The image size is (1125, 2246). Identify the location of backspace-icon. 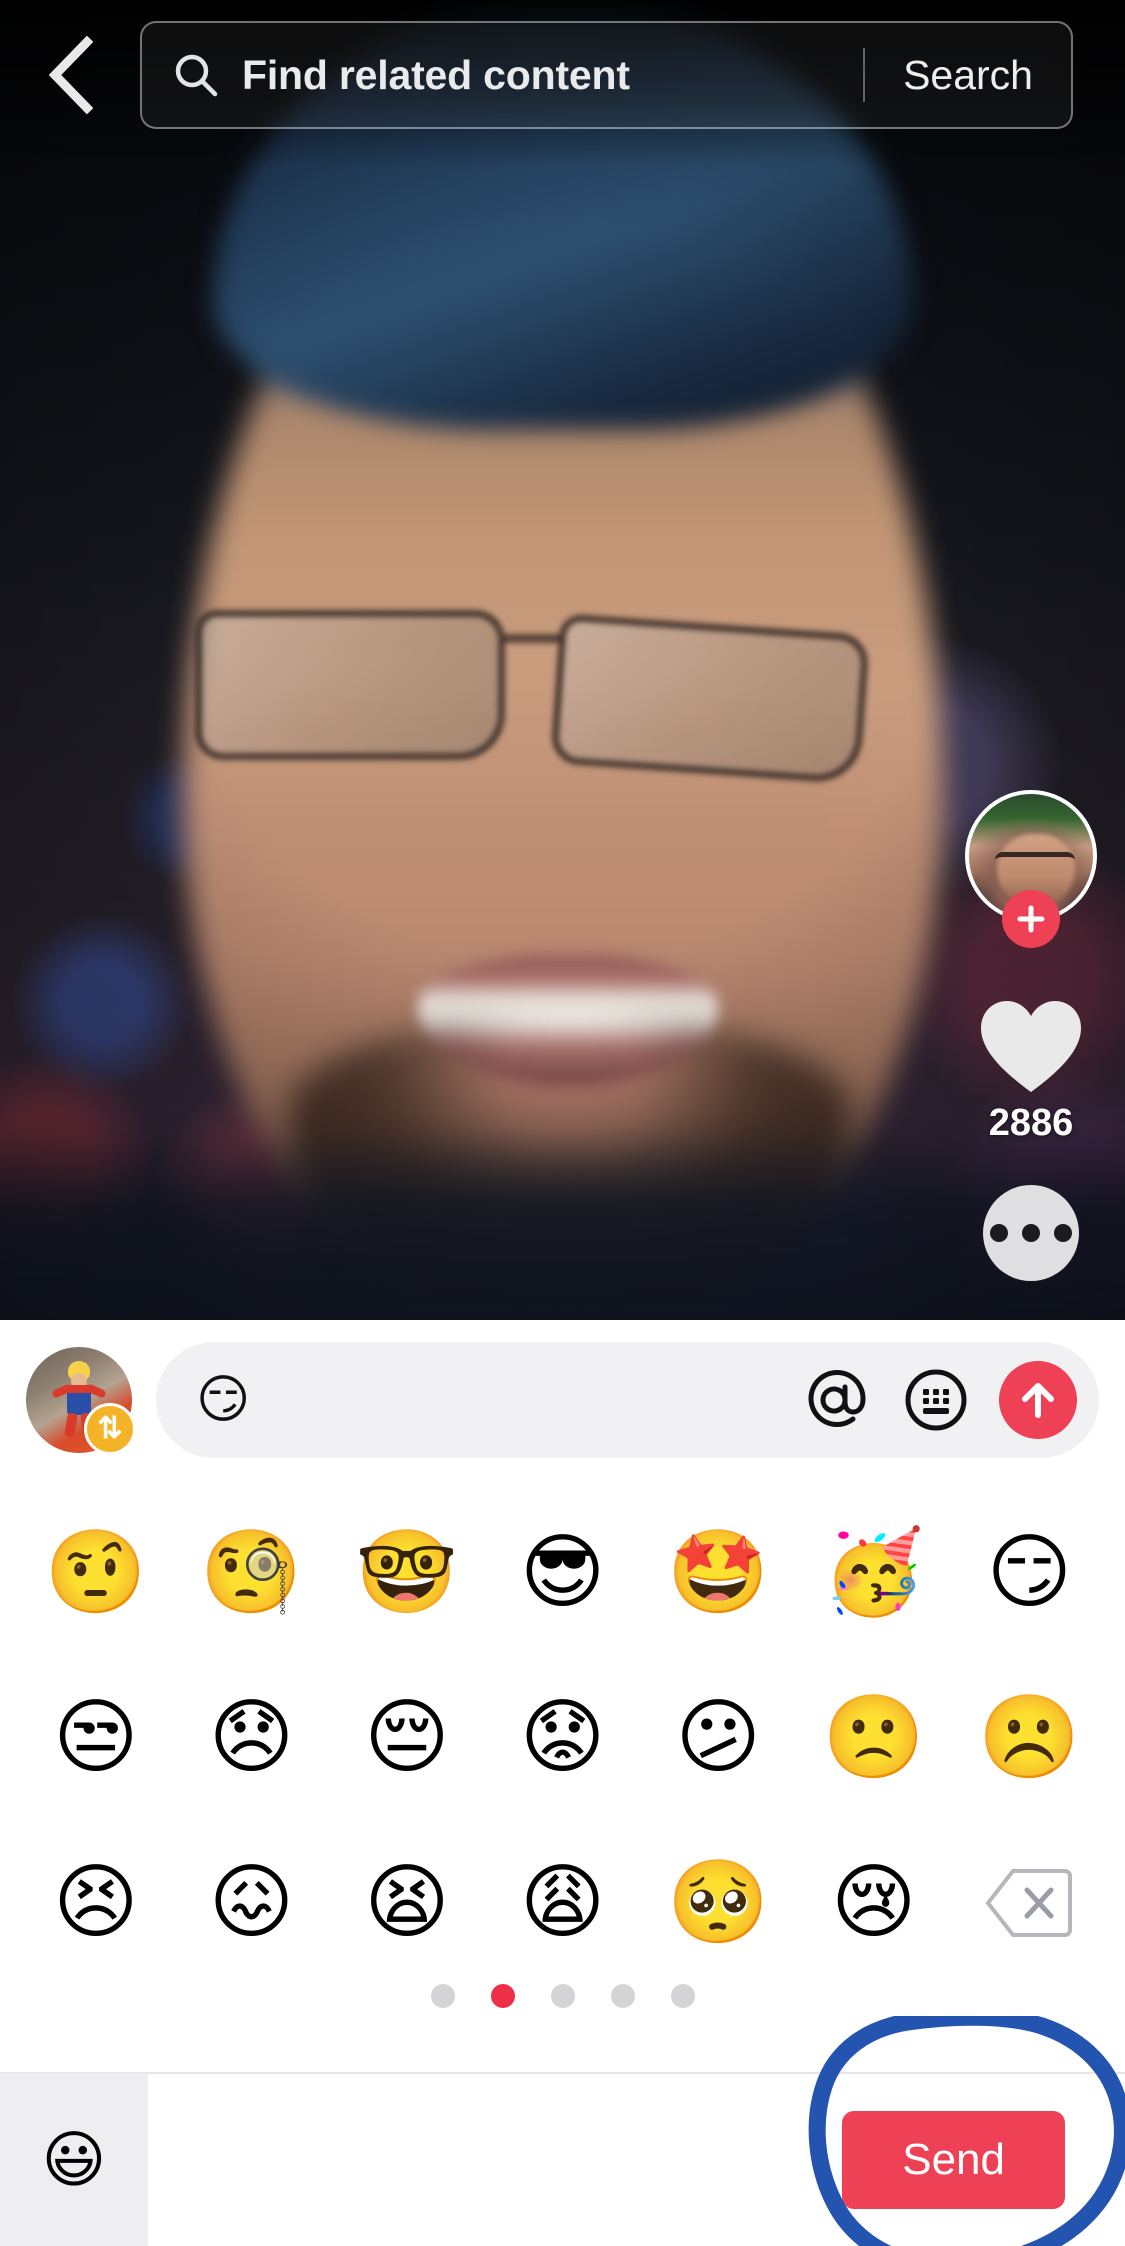
(1029, 1902).